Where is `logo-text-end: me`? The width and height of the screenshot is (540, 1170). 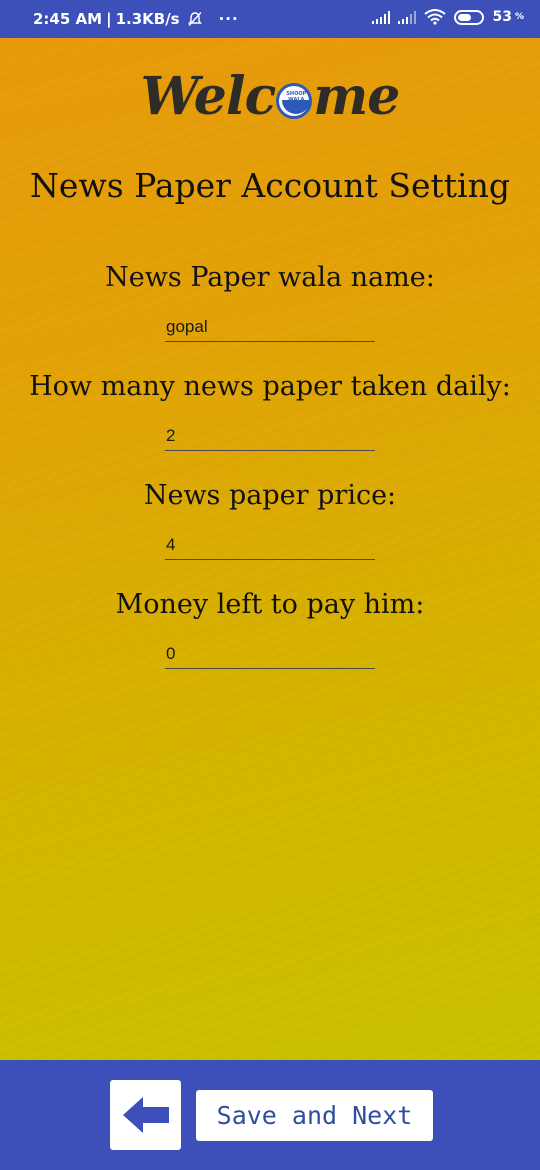
logo-text-end: me is located at coordinates (356, 96).